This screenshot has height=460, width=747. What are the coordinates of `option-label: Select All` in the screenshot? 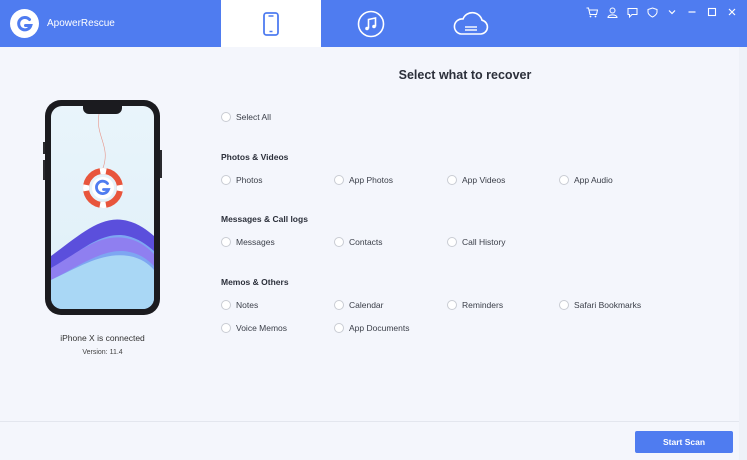 It's located at (253, 117).